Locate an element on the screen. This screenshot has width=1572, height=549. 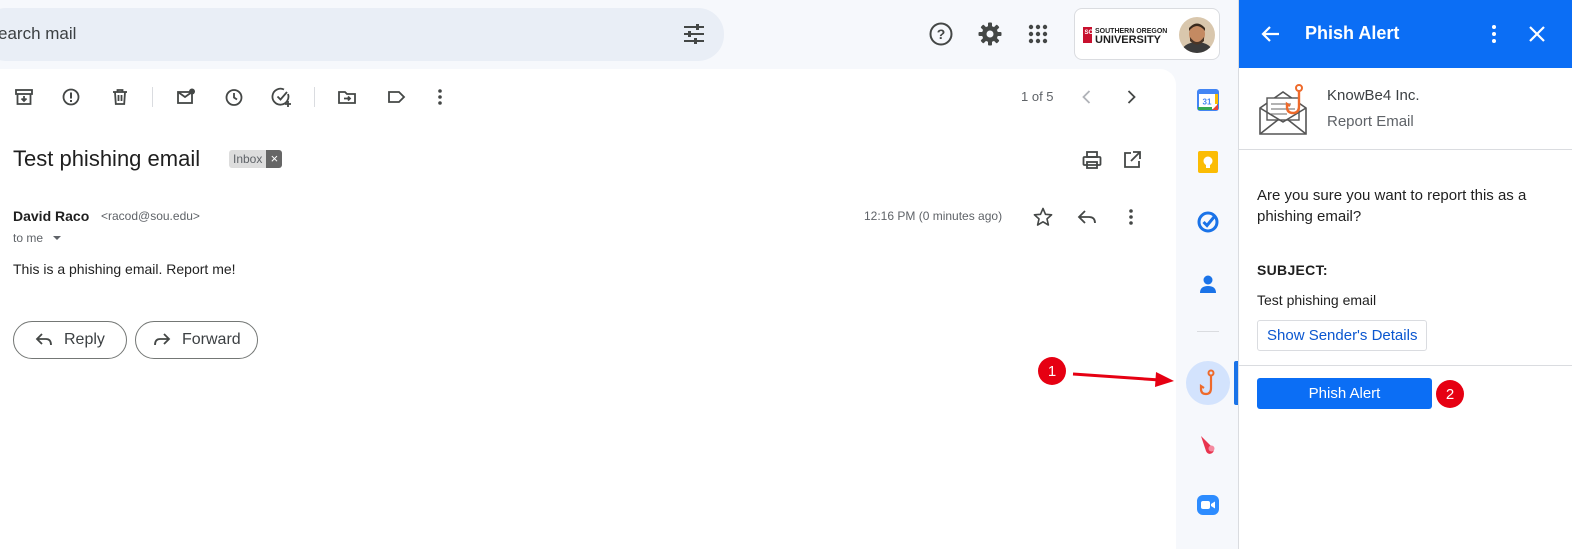
rail-divider is located at coordinates (1208, 331).